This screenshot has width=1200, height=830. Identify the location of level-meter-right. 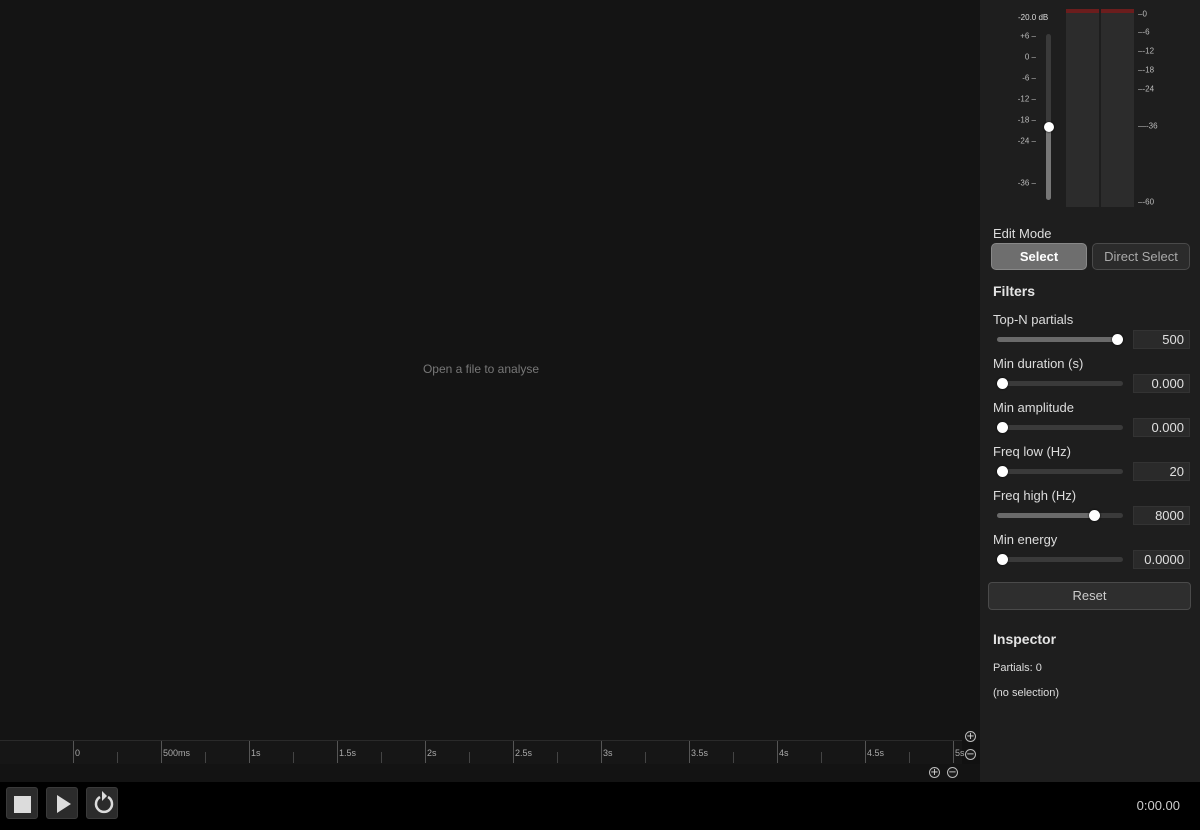
(1117, 108).